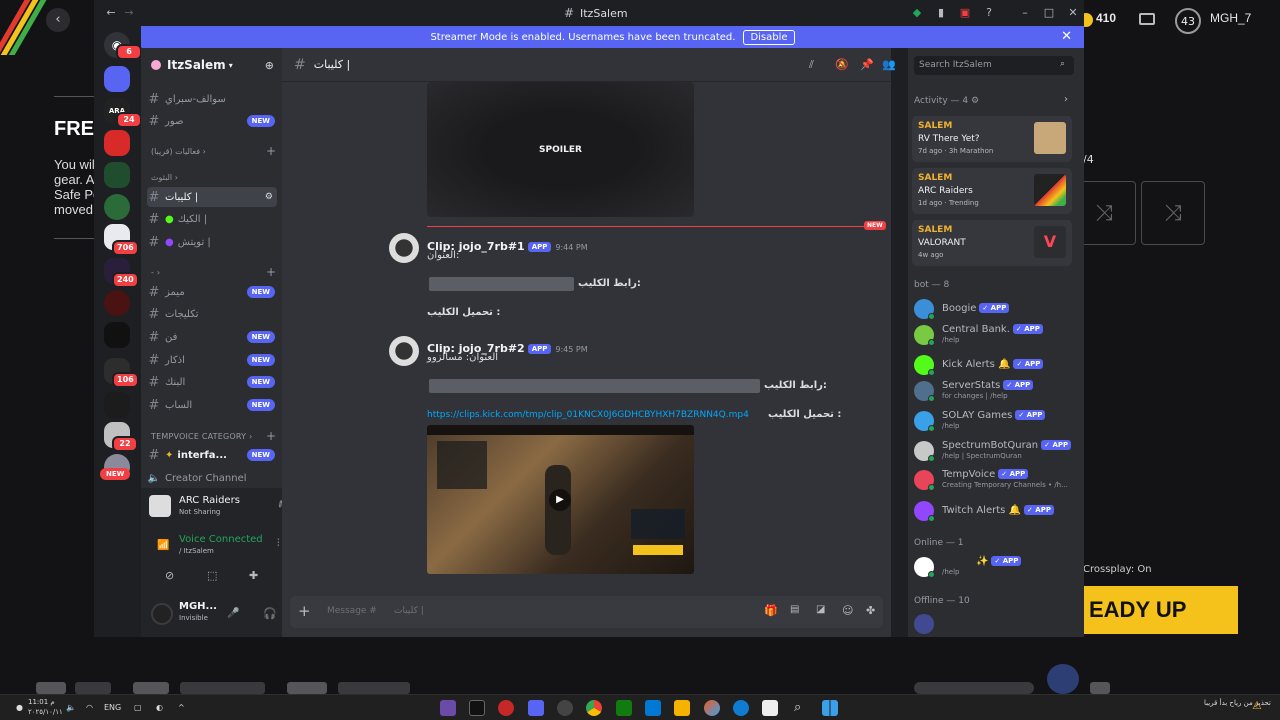 The width and height of the screenshot is (1280, 720). Describe the element at coordinates (771, 610) in the screenshot. I see `gift-icon: 🎁` at that location.